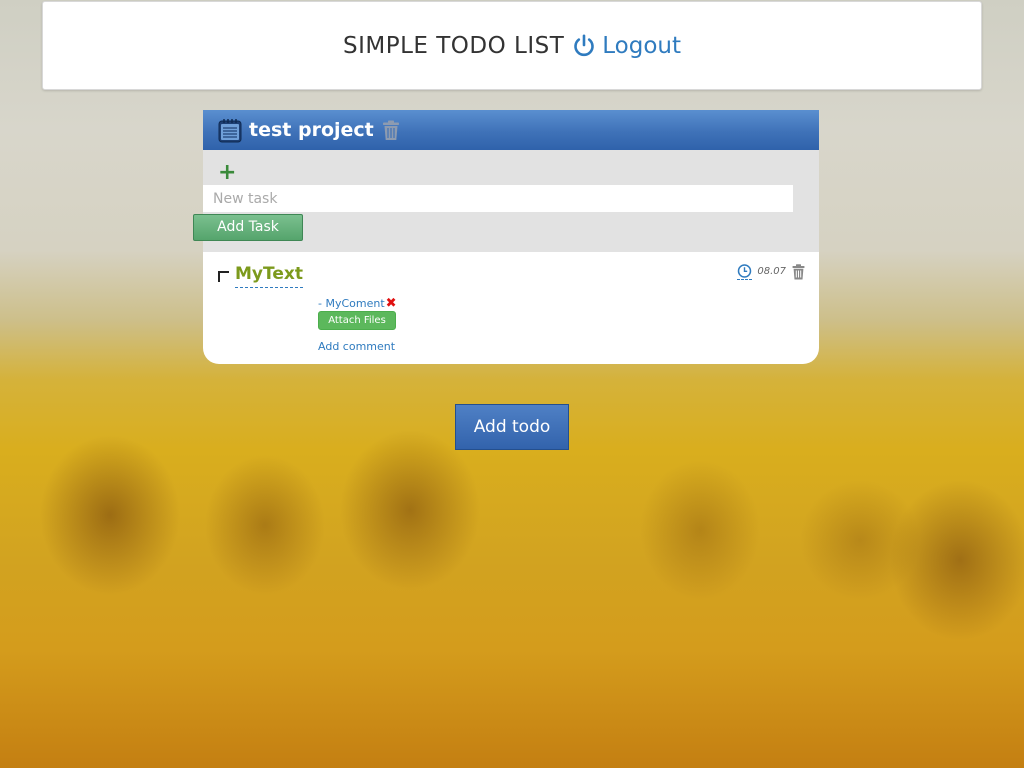 The image size is (1024, 768). I want to click on attach-files-button: Attach Files, so click(357, 320).